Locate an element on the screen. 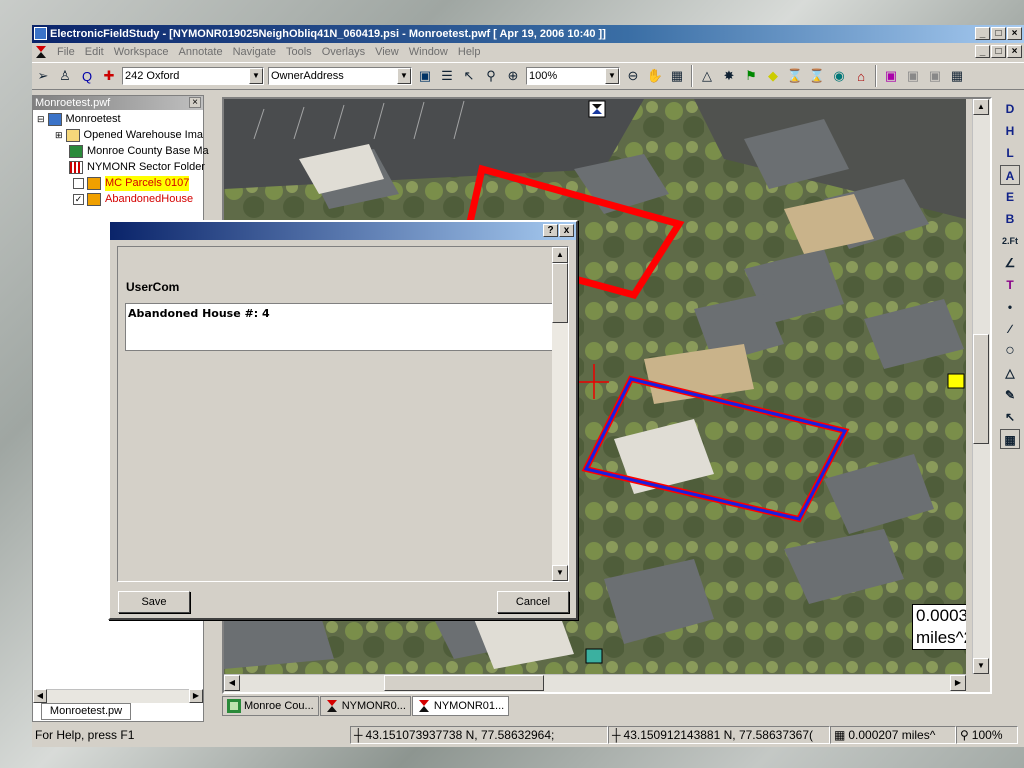 Image resolution: width=1024 pixels, height=768 pixels. tree-item-warehouse: ⊞ Opened Warehouse Ima is located at coordinates (129, 135).